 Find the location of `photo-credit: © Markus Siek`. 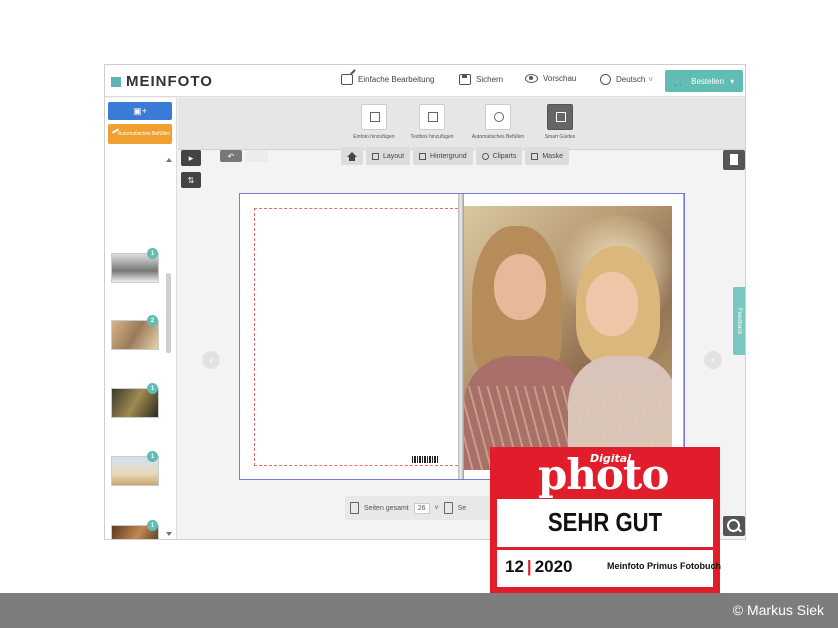

photo-credit: © Markus Siek is located at coordinates (778, 610).